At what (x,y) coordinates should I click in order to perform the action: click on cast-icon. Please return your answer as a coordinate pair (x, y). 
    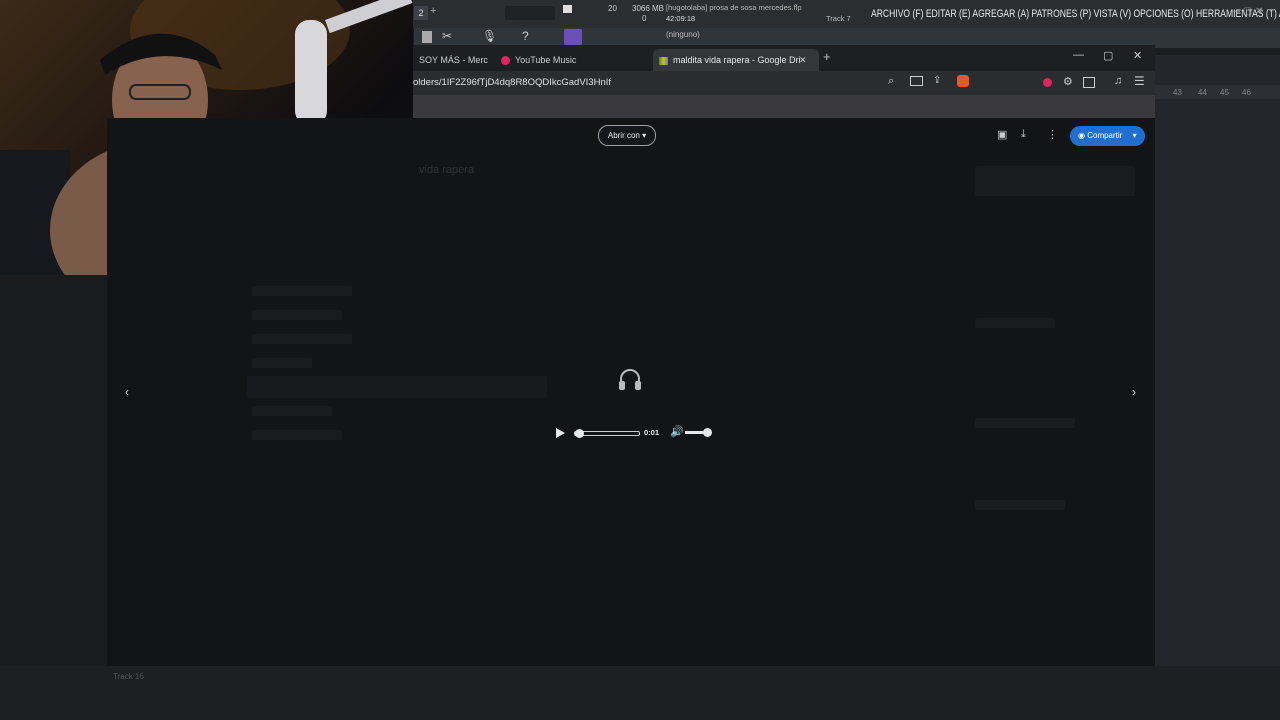
    Looking at the image, I should click on (916, 81).